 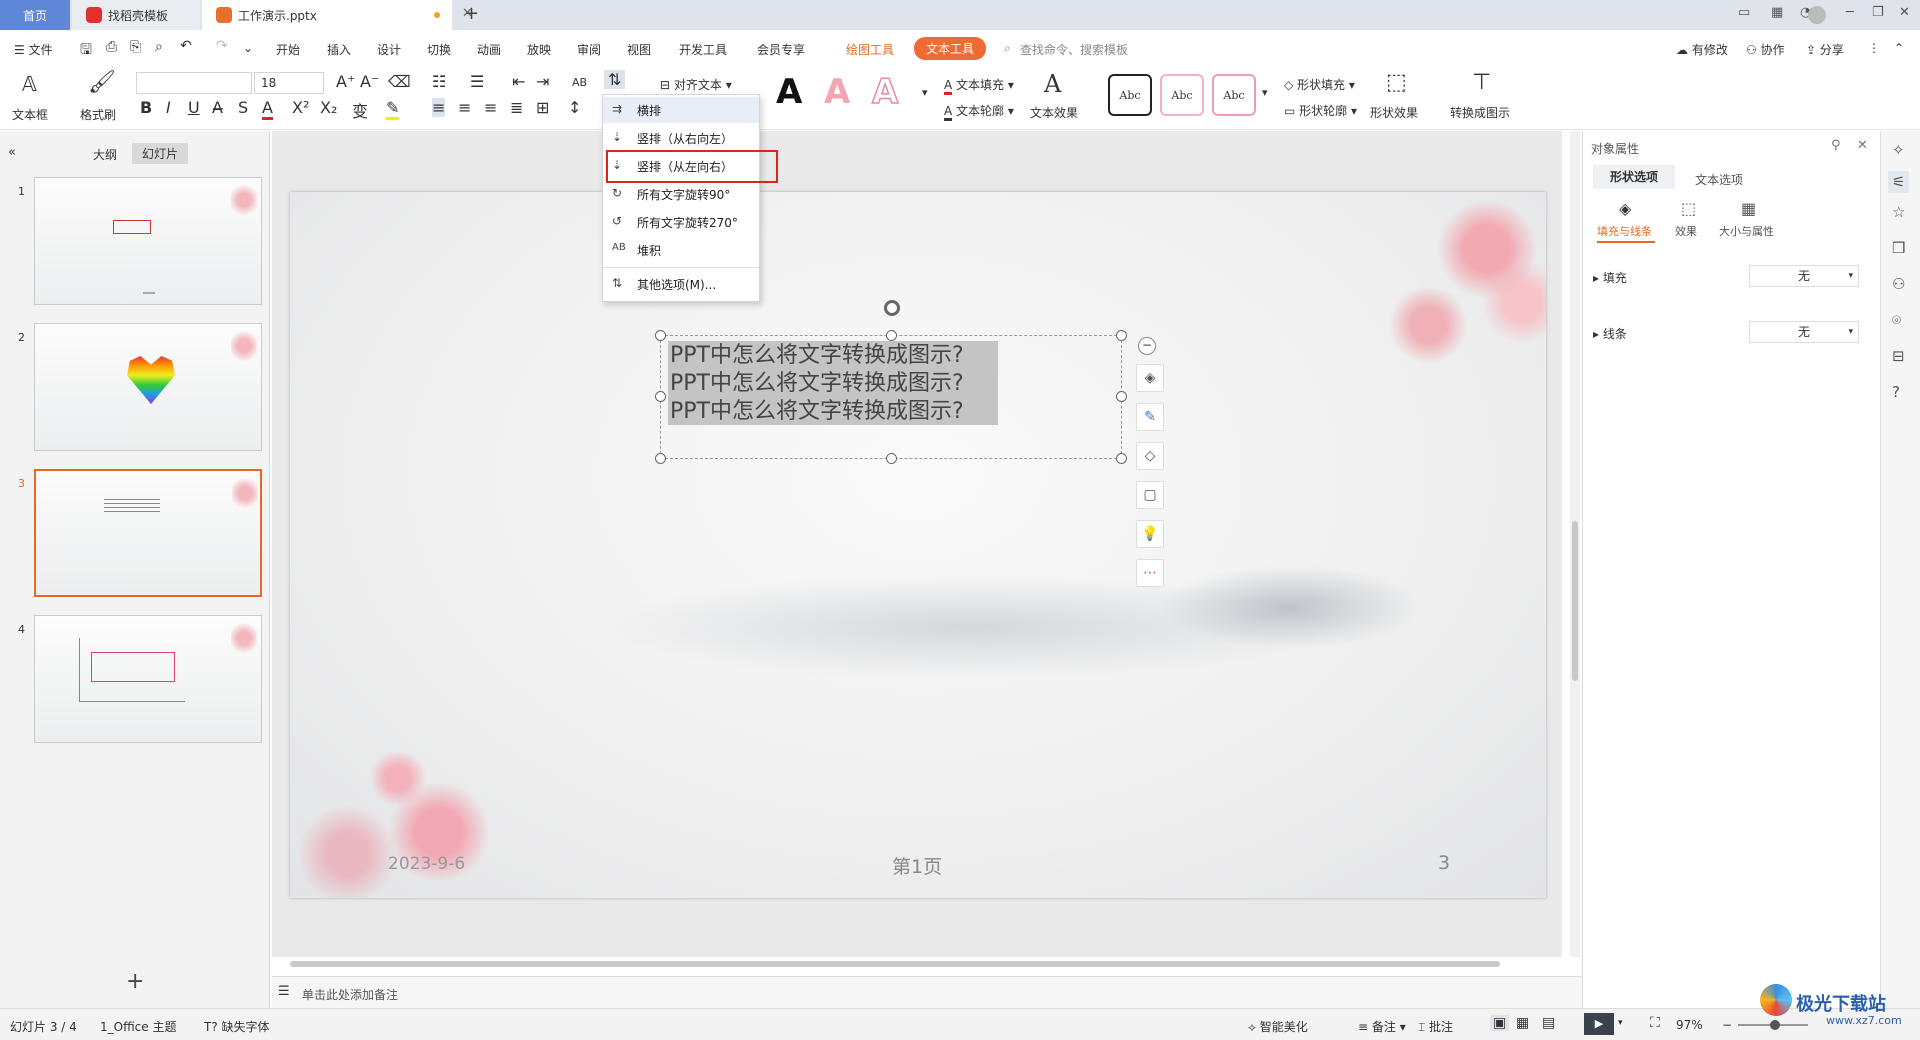 I want to click on pin-icon: ⚲, so click(x=1836, y=145).